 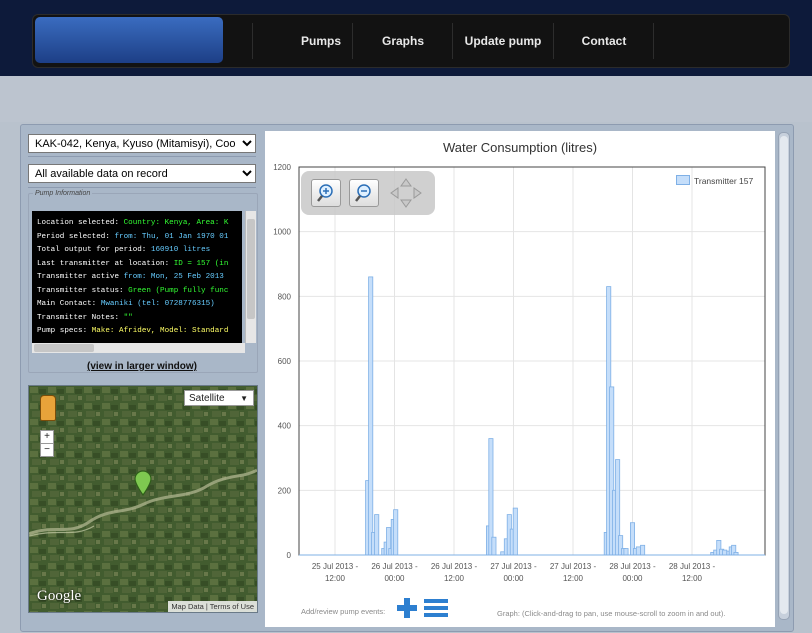 I want to click on chart-zoom-controls, so click(x=368, y=193).